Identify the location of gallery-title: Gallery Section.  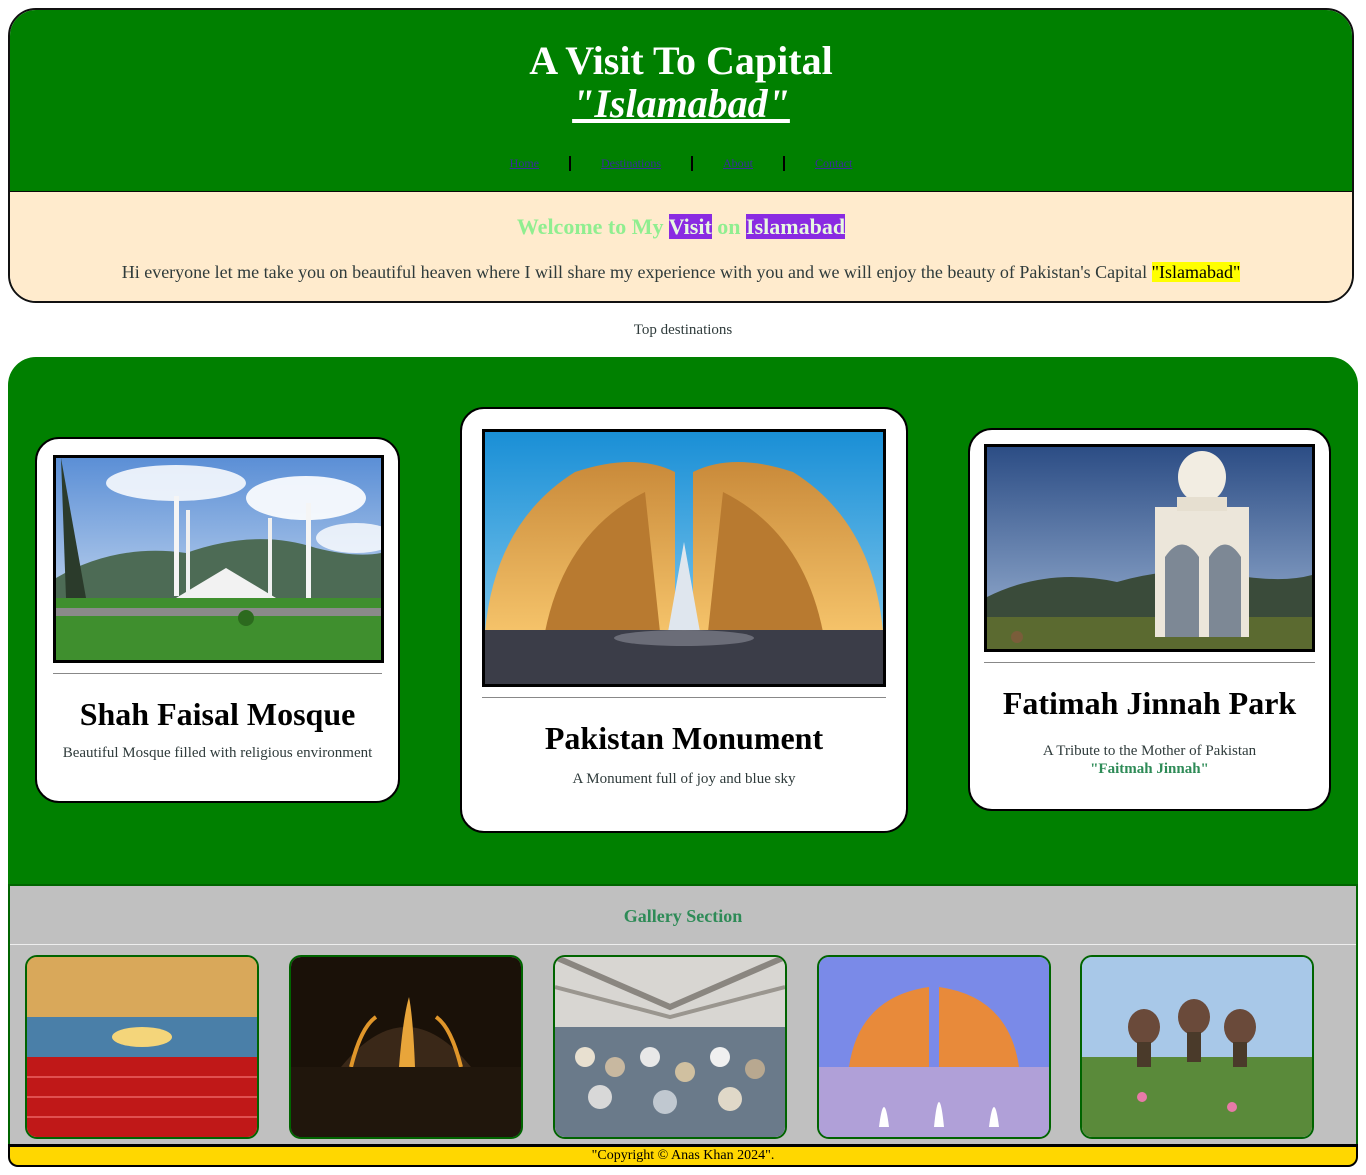
(683, 914).